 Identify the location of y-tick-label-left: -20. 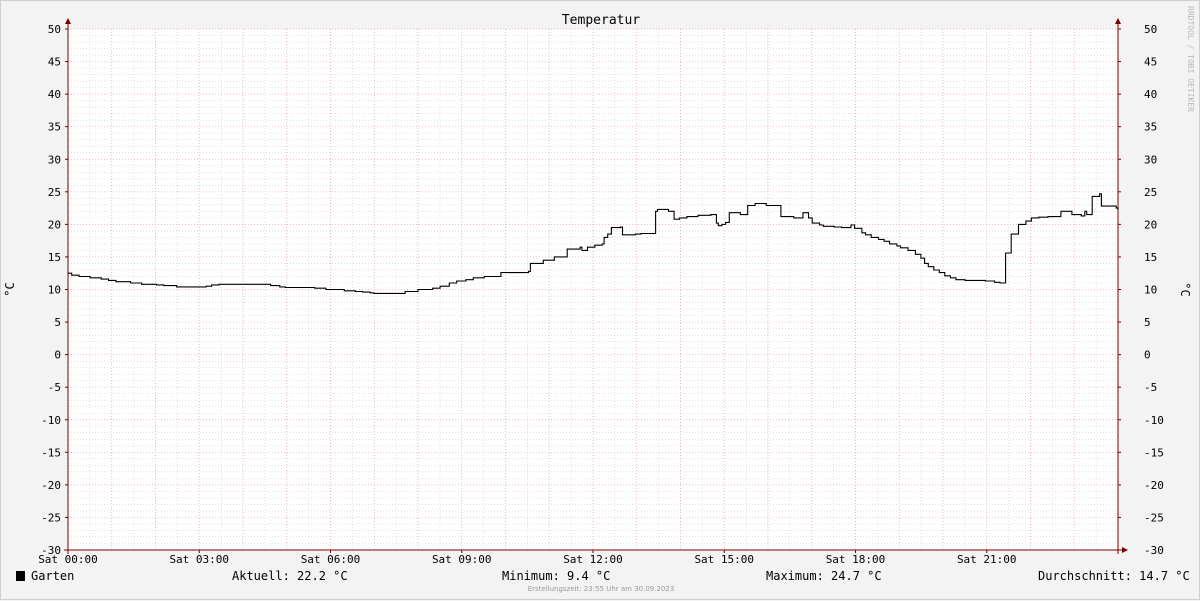
(51, 485).